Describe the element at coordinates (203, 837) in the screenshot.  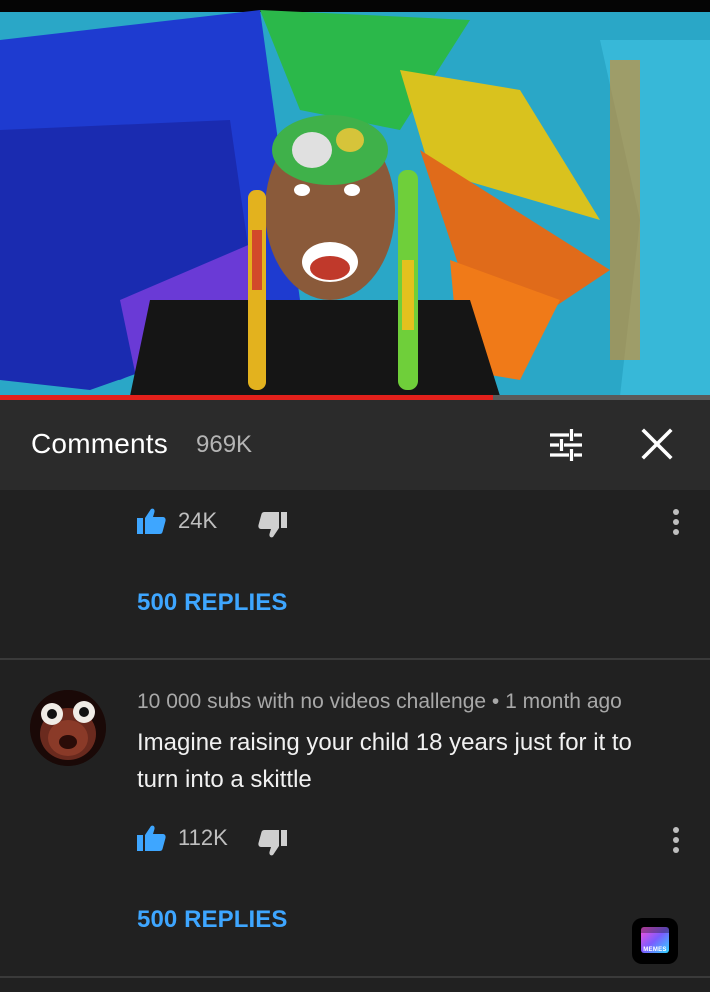
I see `like-count: 112K` at that location.